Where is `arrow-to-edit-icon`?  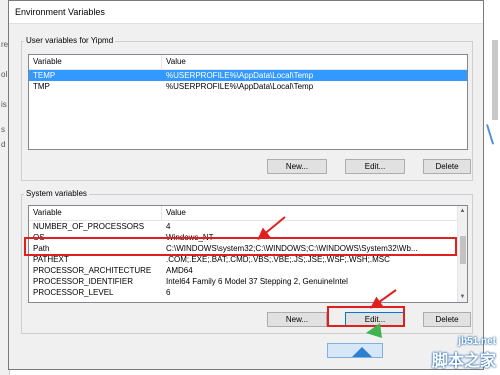 arrow-to-edit-icon is located at coordinates (383, 299).